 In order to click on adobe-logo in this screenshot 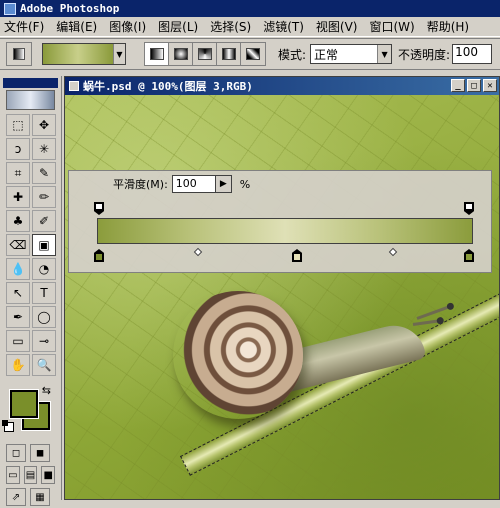, I will do `click(30, 100)`.